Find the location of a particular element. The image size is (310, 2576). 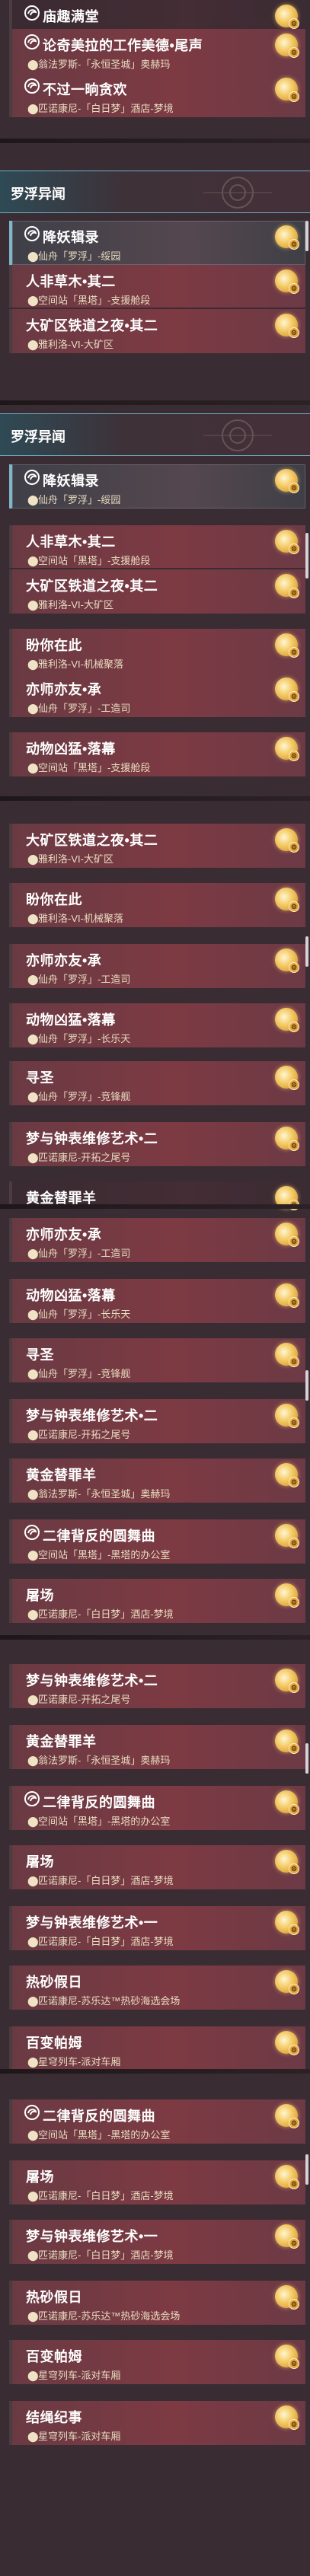

mission-location-text: 仙舟「罗浮」-绥园 is located at coordinates (79, 499).